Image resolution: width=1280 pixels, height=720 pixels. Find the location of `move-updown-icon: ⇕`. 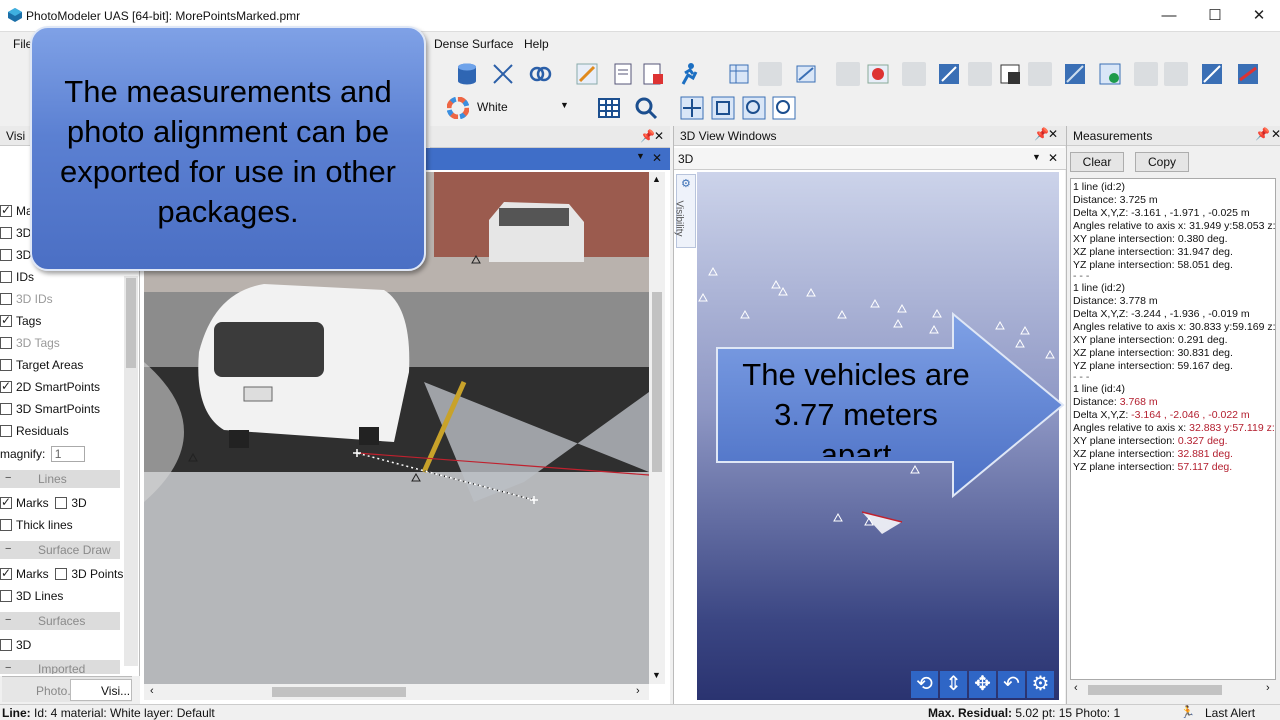

move-updown-icon: ⇕ is located at coordinates (953, 684).